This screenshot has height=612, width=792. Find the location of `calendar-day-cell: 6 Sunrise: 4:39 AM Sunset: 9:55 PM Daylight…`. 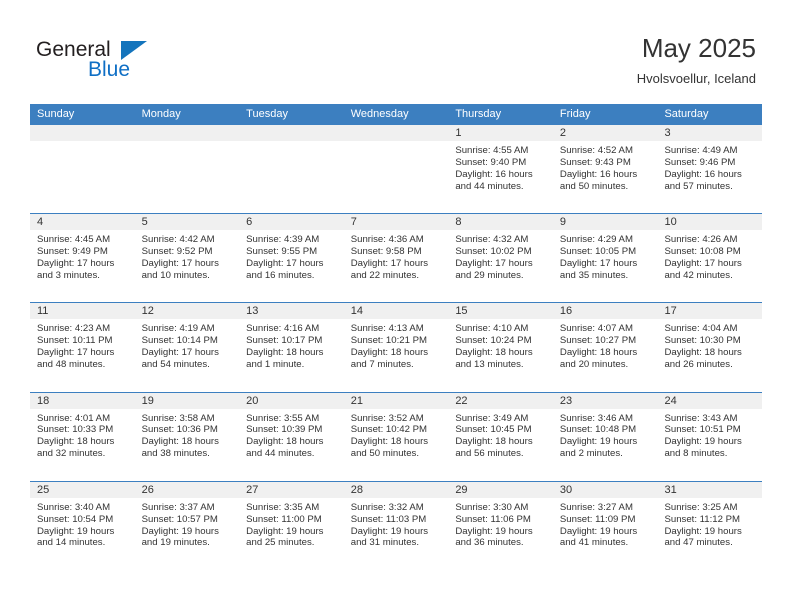

calendar-day-cell: 6 Sunrise: 4:39 AM Sunset: 9:55 PM Daylight… is located at coordinates (291, 258).